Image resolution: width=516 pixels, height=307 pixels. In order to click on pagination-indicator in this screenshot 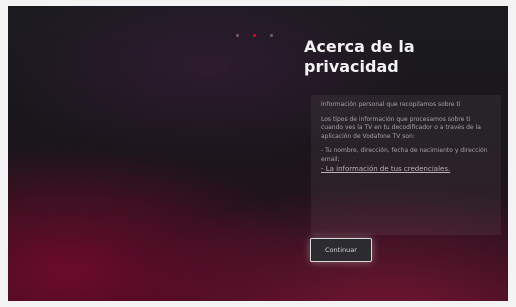, I will do `click(254, 35)`.